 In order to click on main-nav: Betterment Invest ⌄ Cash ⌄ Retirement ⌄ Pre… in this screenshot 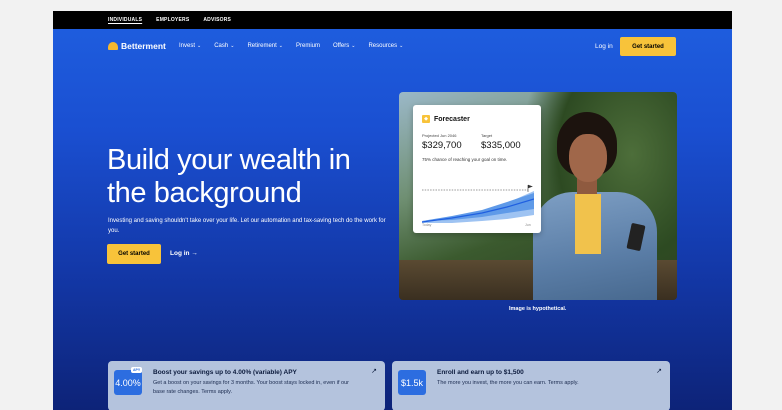, I will do `click(392, 47)`.